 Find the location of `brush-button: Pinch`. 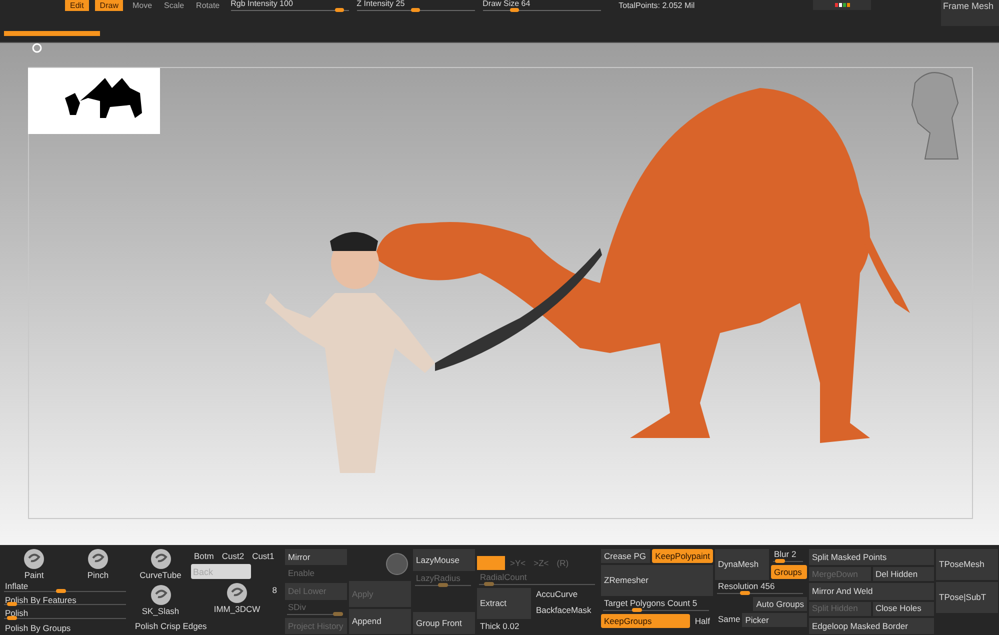

brush-button: Pinch is located at coordinates (98, 564).